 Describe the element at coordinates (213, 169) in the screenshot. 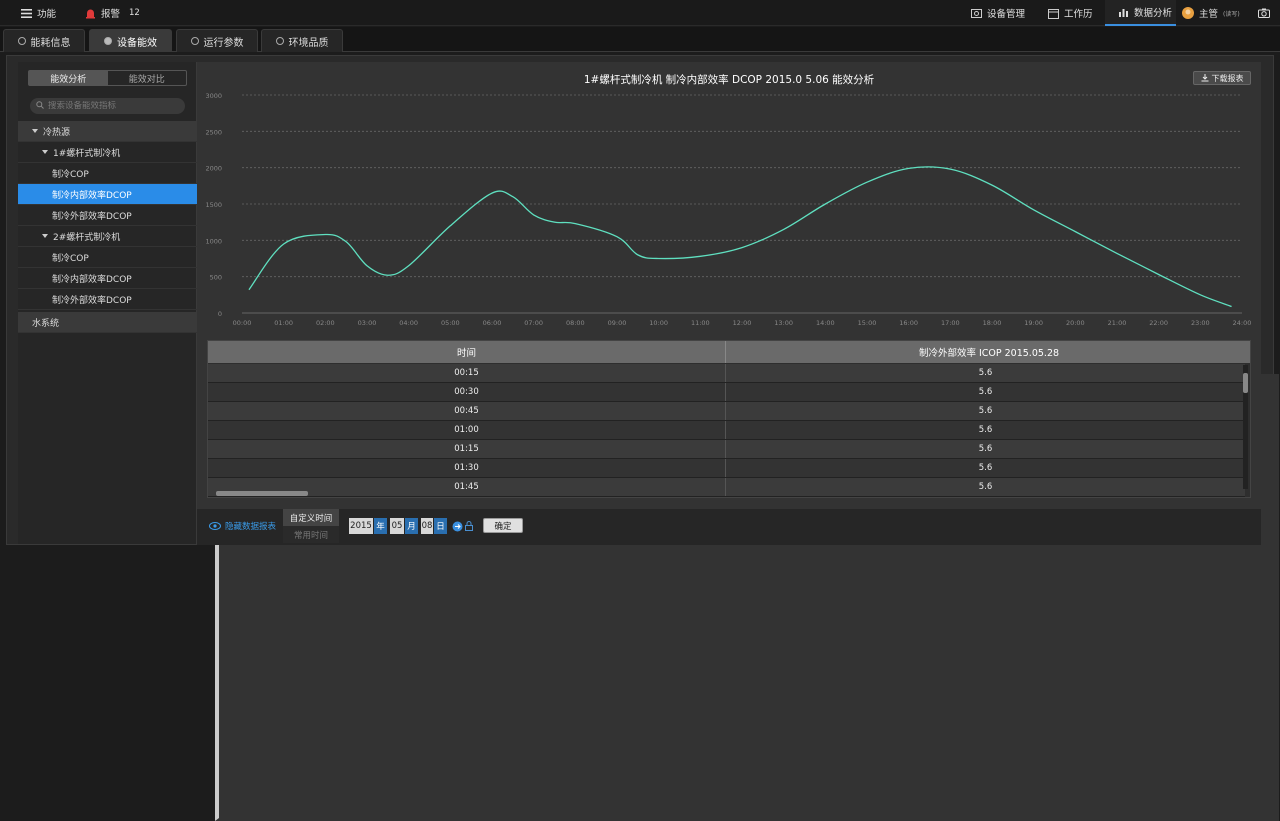

I see `y-tick-label: 2000` at that location.